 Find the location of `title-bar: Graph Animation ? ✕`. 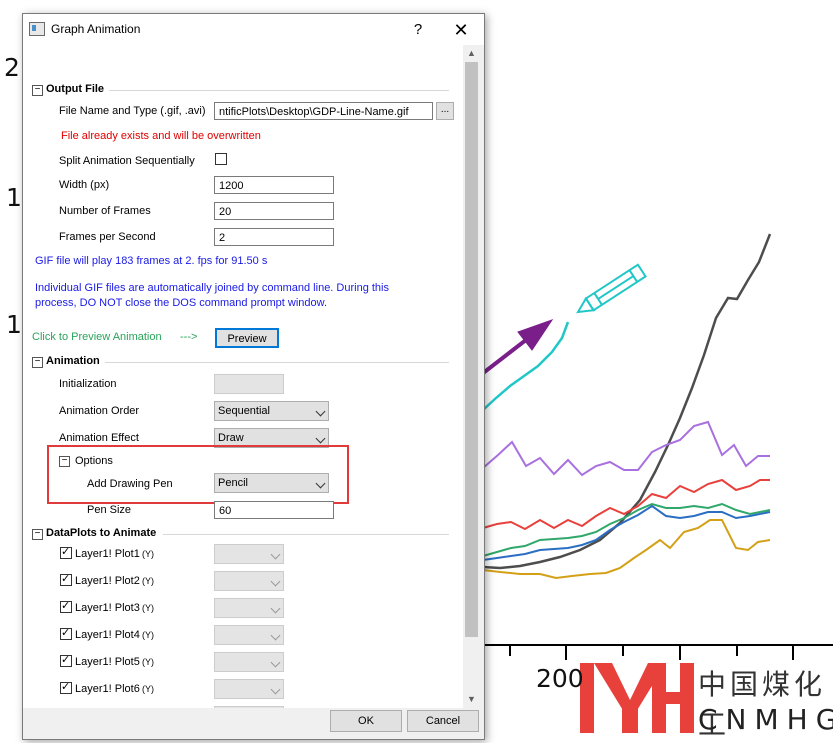

title-bar: Graph Animation ? ✕ is located at coordinates (253, 29).